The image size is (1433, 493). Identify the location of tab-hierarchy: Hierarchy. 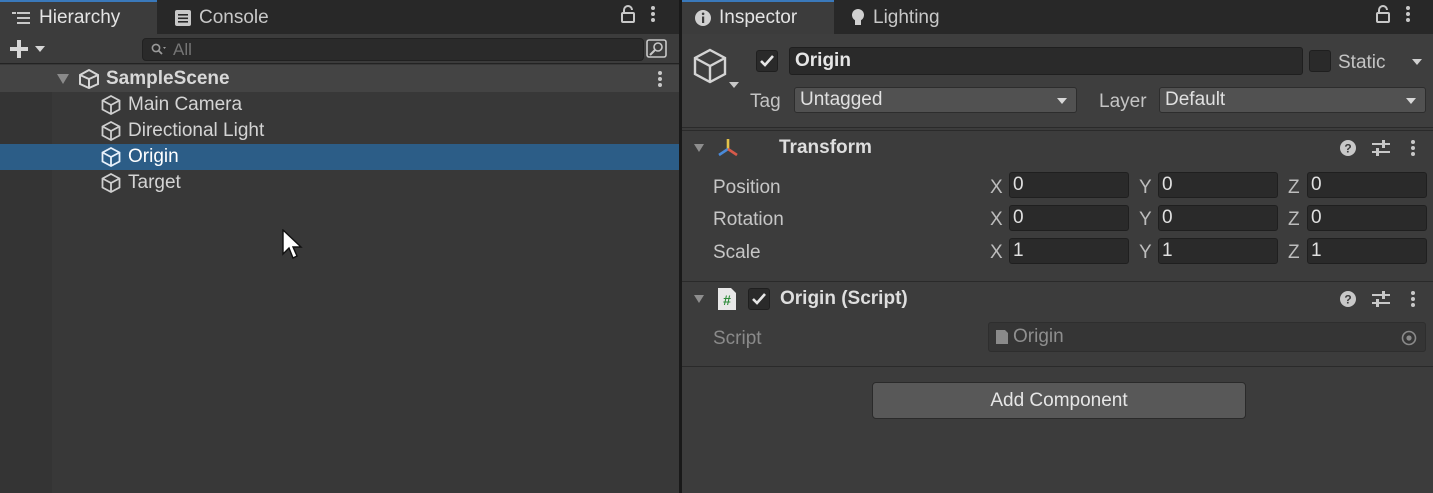
(78, 17).